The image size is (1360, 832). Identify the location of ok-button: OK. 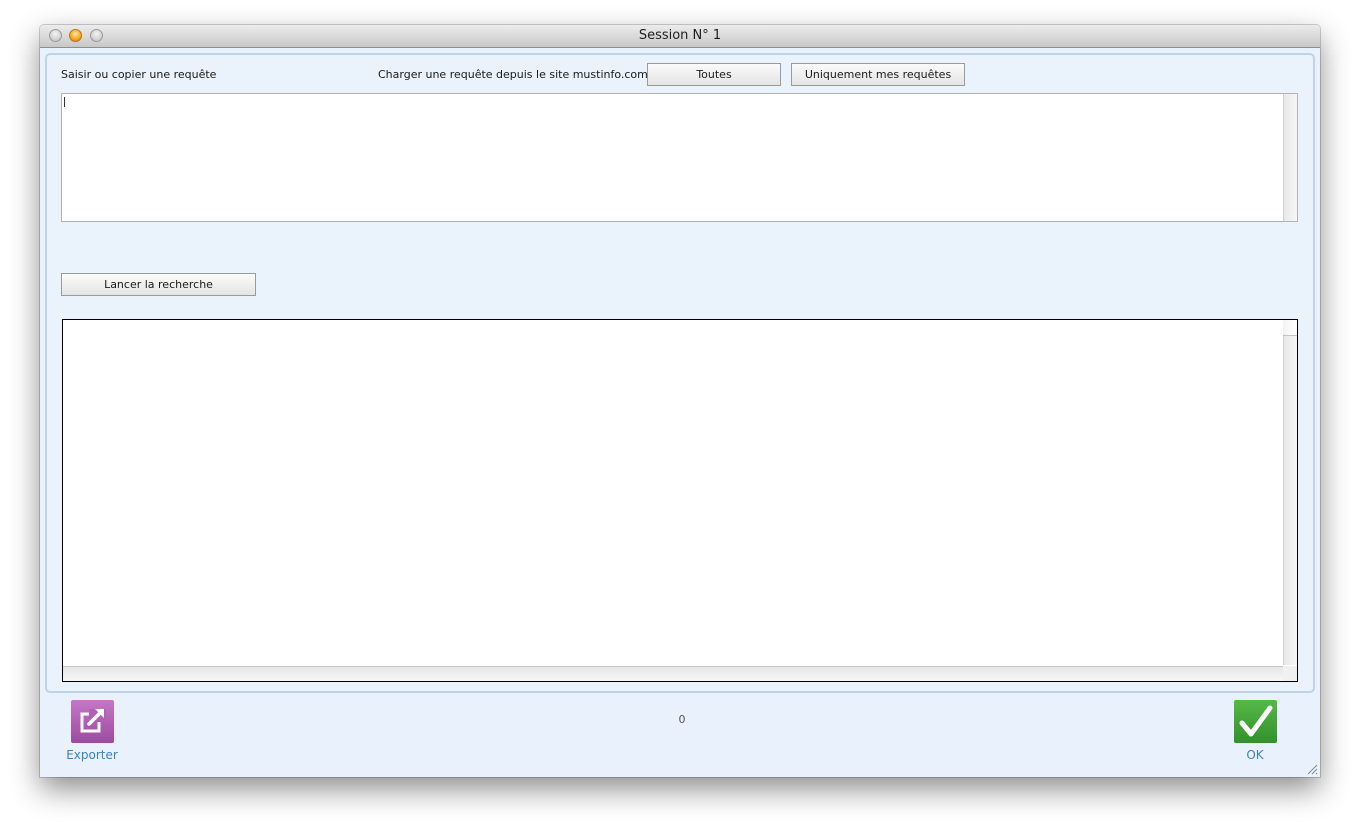
(1255, 731).